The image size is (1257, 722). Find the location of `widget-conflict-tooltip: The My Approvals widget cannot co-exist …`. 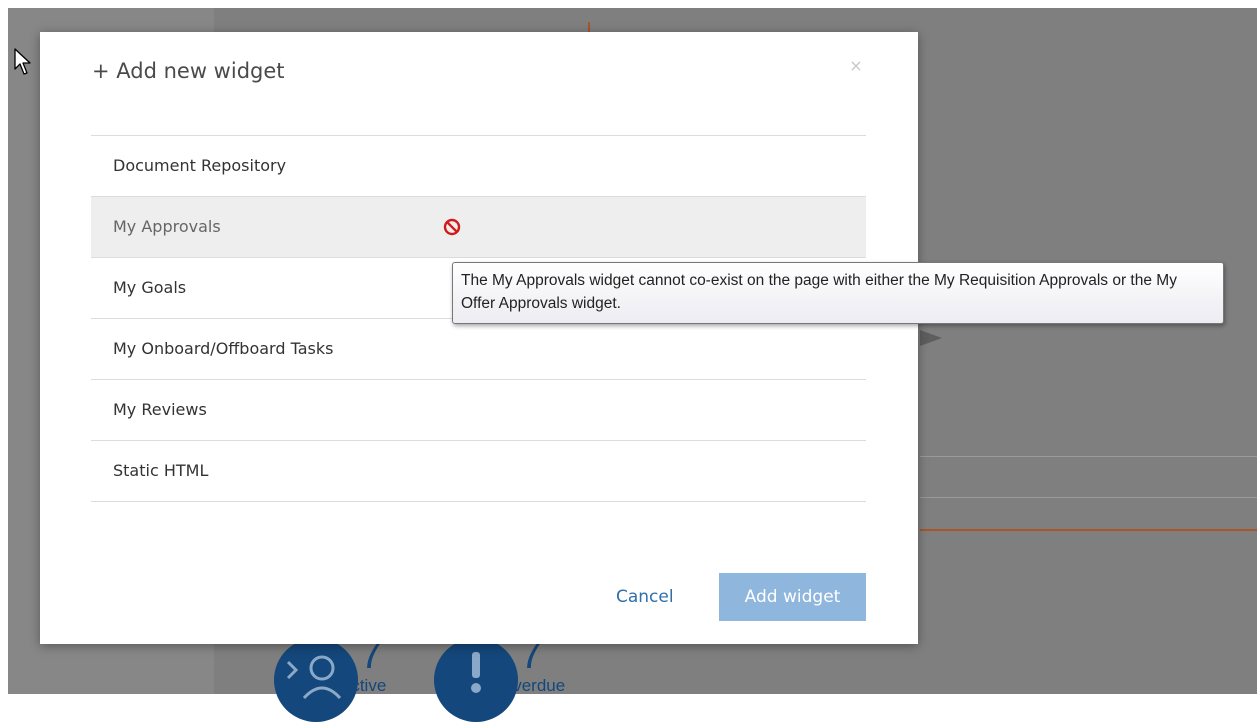

widget-conflict-tooltip: The My Approvals widget cannot co-exist … is located at coordinates (838, 293).